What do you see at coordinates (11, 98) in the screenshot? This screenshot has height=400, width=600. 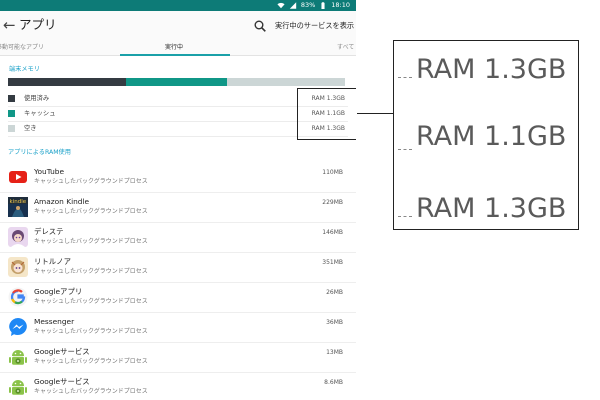 I see `used-swatch` at bounding box center [11, 98].